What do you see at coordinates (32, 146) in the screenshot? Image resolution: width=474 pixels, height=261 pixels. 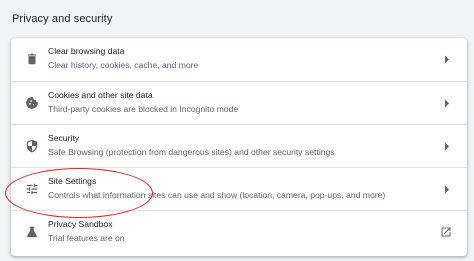 I see `shield-icon` at bounding box center [32, 146].